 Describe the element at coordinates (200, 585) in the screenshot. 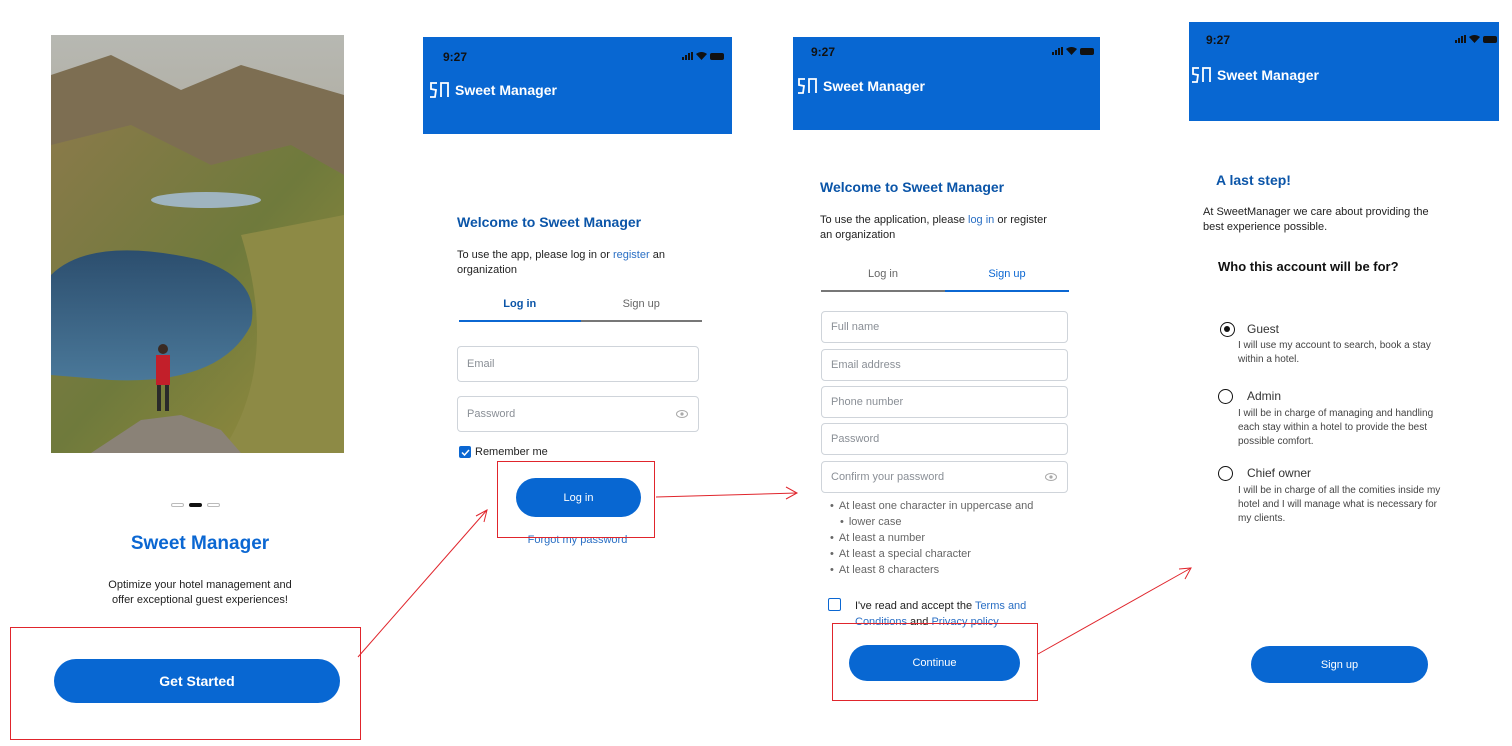

I see `tagline-line: Optimize your hotel management and` at that location.